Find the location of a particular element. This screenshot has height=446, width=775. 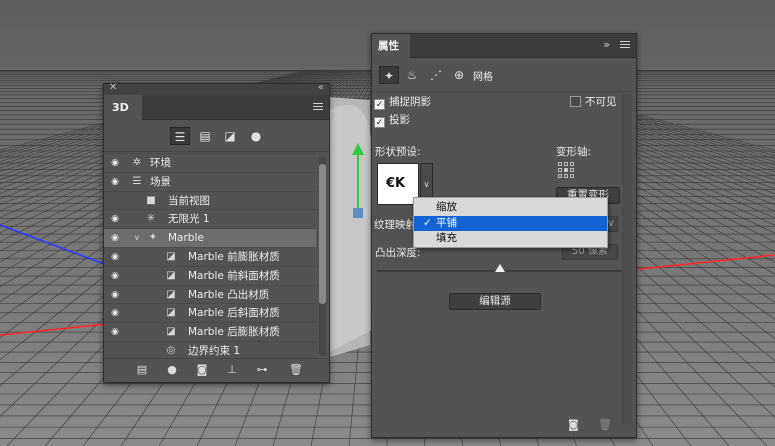

checkbox-label: 投影 is located at coordinates (399, 120).